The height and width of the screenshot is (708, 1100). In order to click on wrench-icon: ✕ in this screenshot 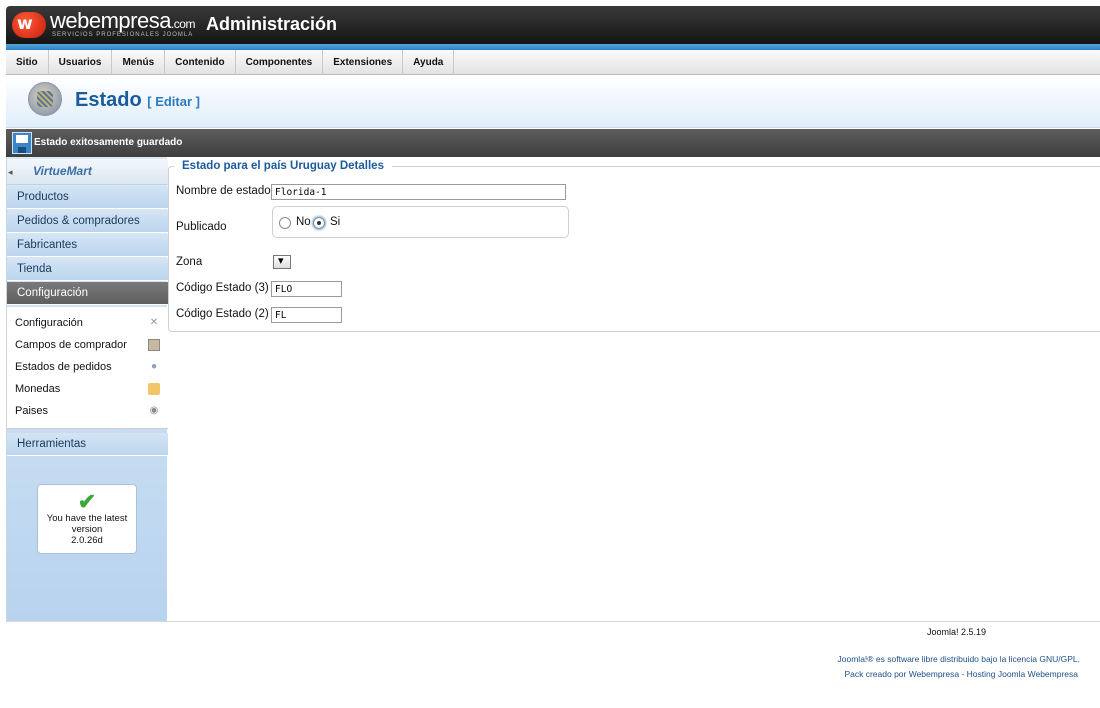, I will do `click(154, 322)`.